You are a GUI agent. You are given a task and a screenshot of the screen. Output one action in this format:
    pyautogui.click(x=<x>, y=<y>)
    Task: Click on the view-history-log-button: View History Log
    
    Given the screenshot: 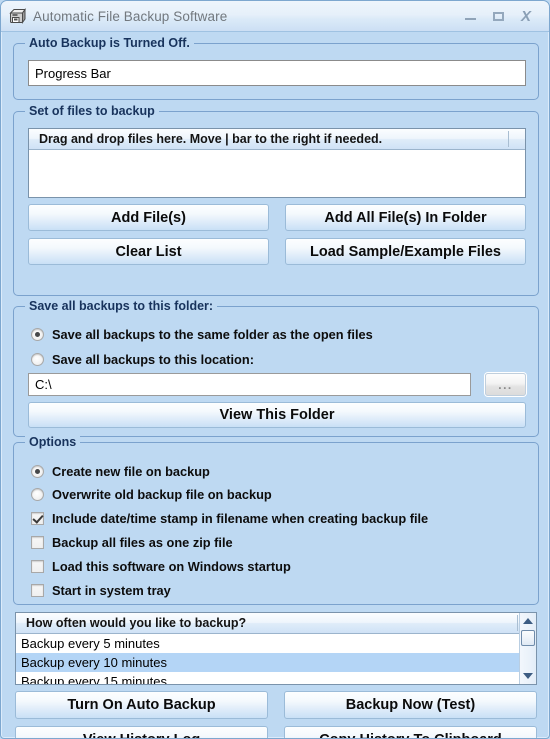 What is the action you would take?
    pyautogui.click(x=141, y=732)
    